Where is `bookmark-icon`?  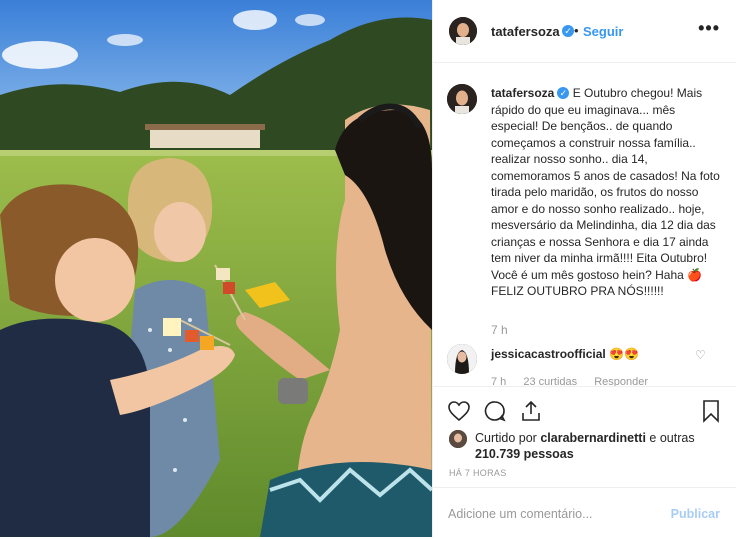
bookmark-icon is located at coordinates (711, 413).